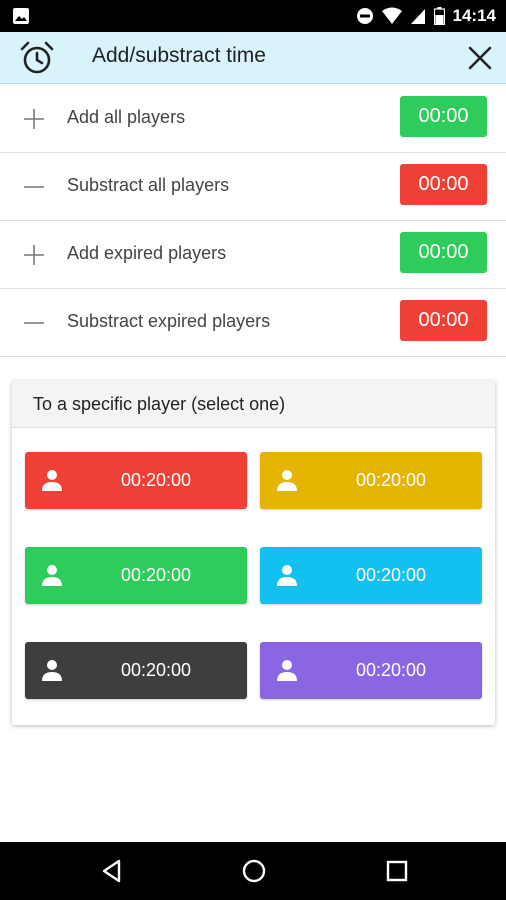 Image resolution: width=506 pixels, height=900 pixels. Describe the element at coordinates (439, 16) in the screenshot. I see `battery-icon` at that location.